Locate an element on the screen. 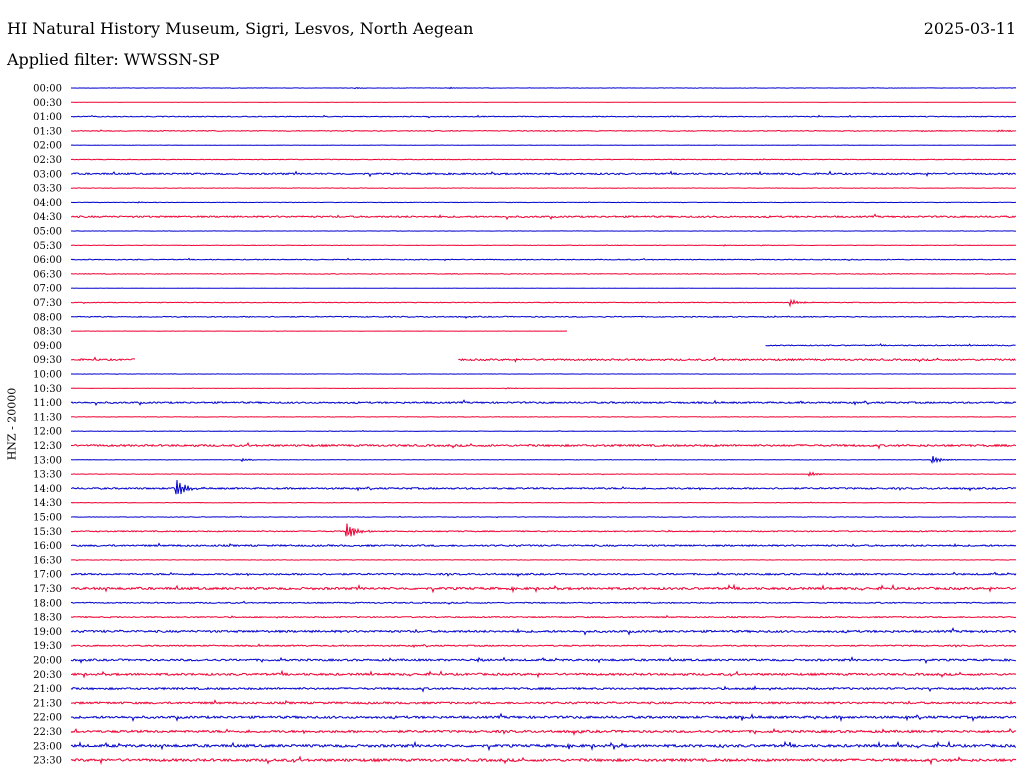 The height and width of the screenshot is (780, 1024). time-tick-label: 03:30 is located at coordinates (47, 189).